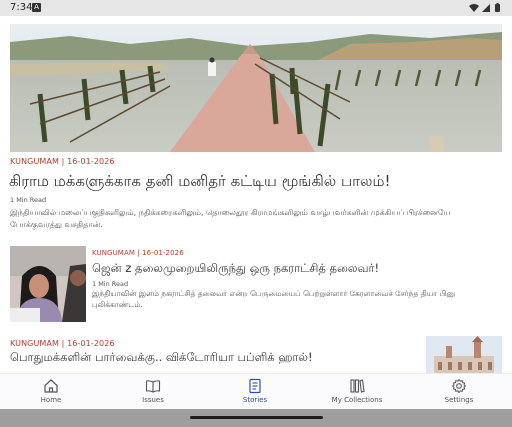  I want to click on nav-home-label: Home, so click(51, 400).